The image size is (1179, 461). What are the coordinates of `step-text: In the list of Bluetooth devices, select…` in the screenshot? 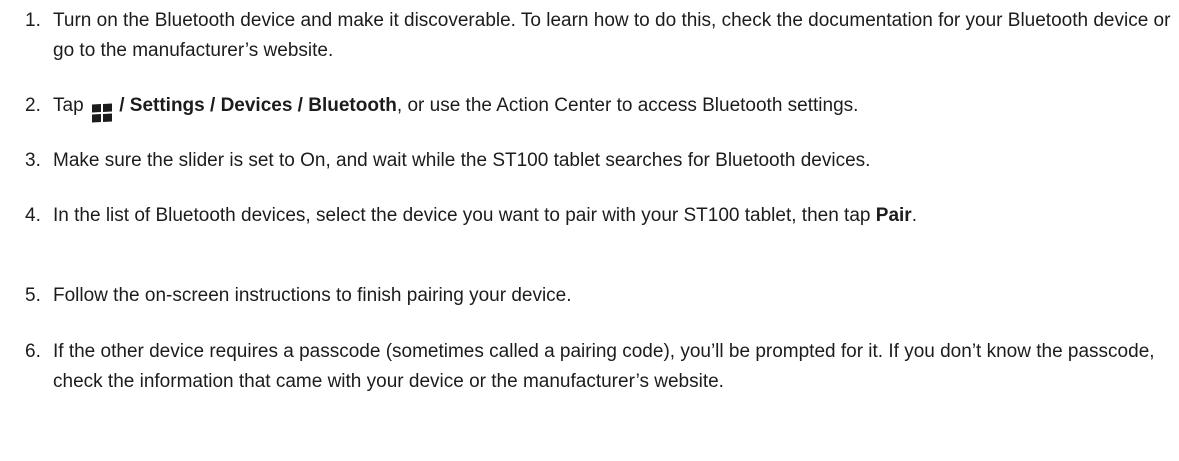 It's located at (616, 216).